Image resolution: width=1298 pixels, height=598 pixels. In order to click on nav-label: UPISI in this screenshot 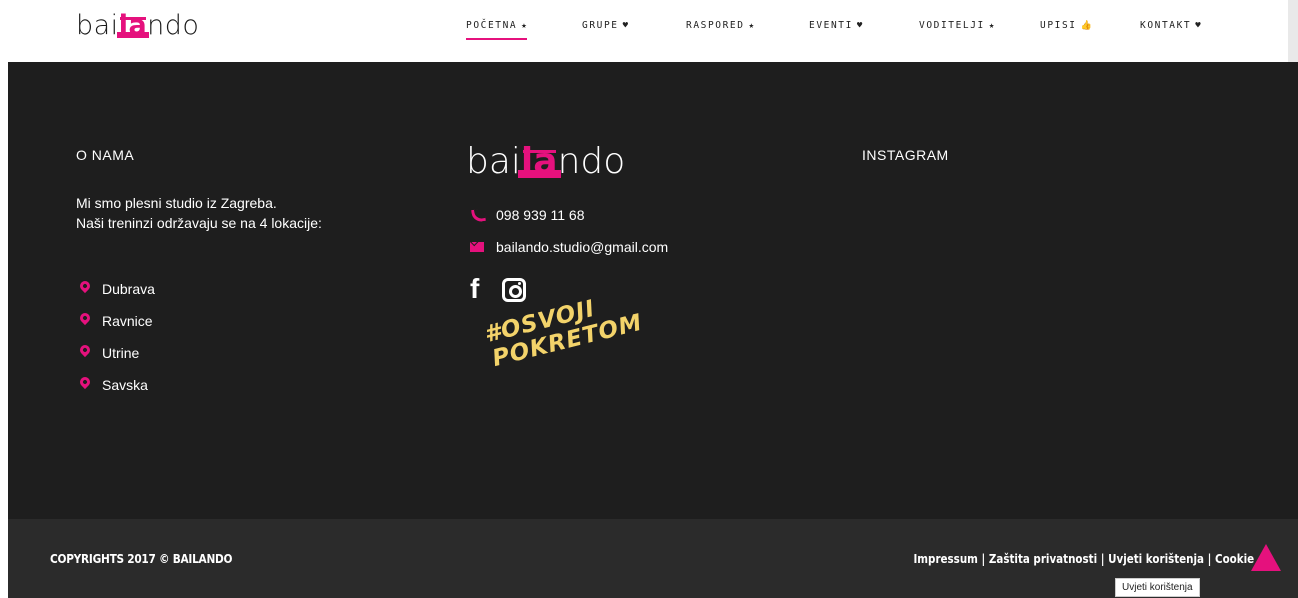, I will do `click(1058, 25)`.